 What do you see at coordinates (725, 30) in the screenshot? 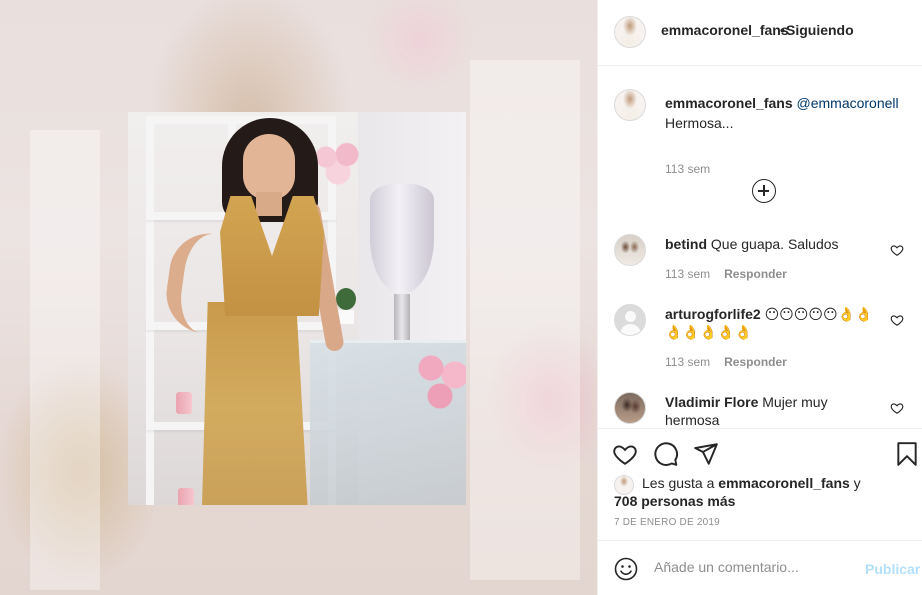
I see `author-username: emmacoronel_fans` at bounding box center [725, 30].